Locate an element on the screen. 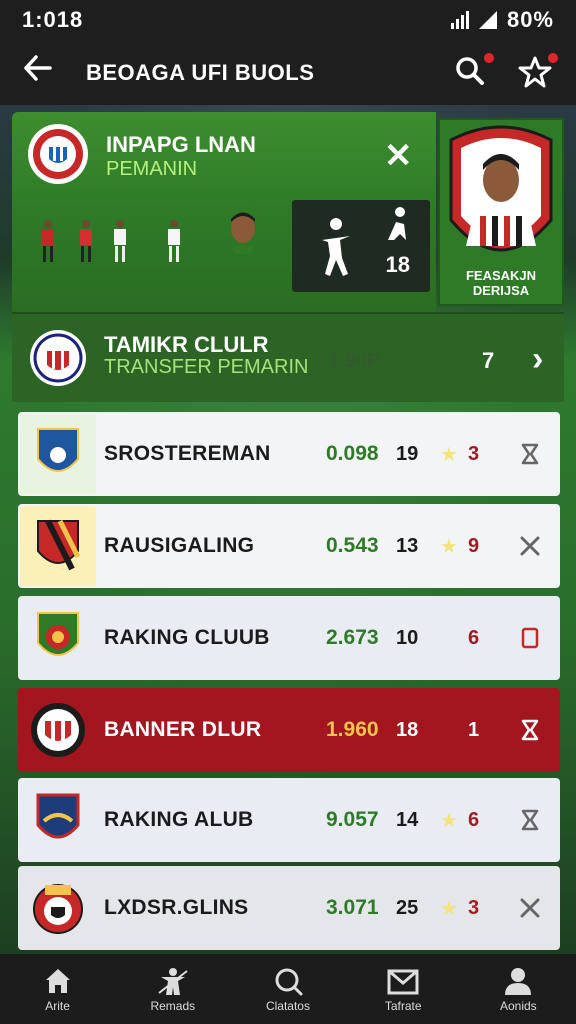 Image resolution: width=576 pixels, height=1024 pixels. club-rank: 19 is located at coordinates (407, 453).